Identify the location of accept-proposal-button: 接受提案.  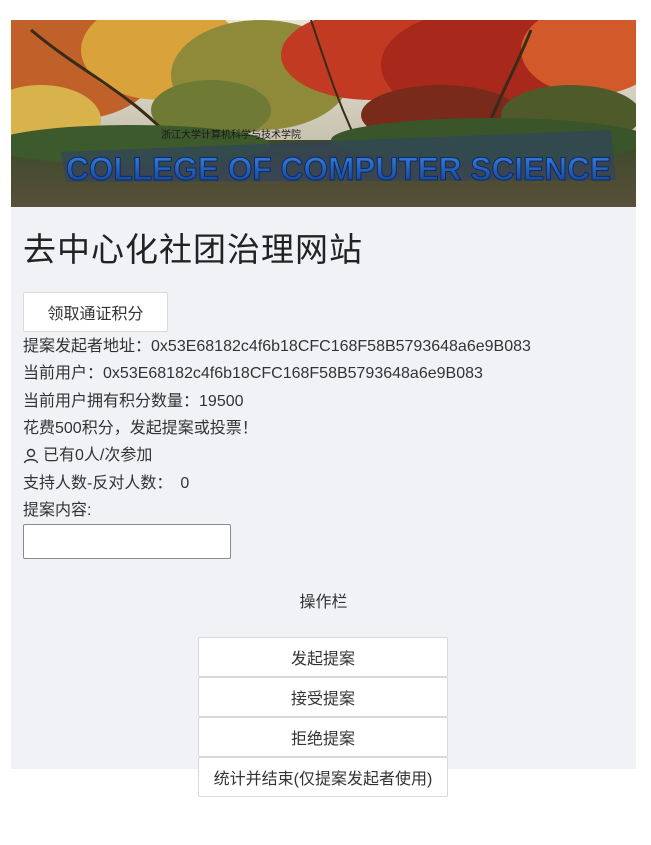
(323, 697).